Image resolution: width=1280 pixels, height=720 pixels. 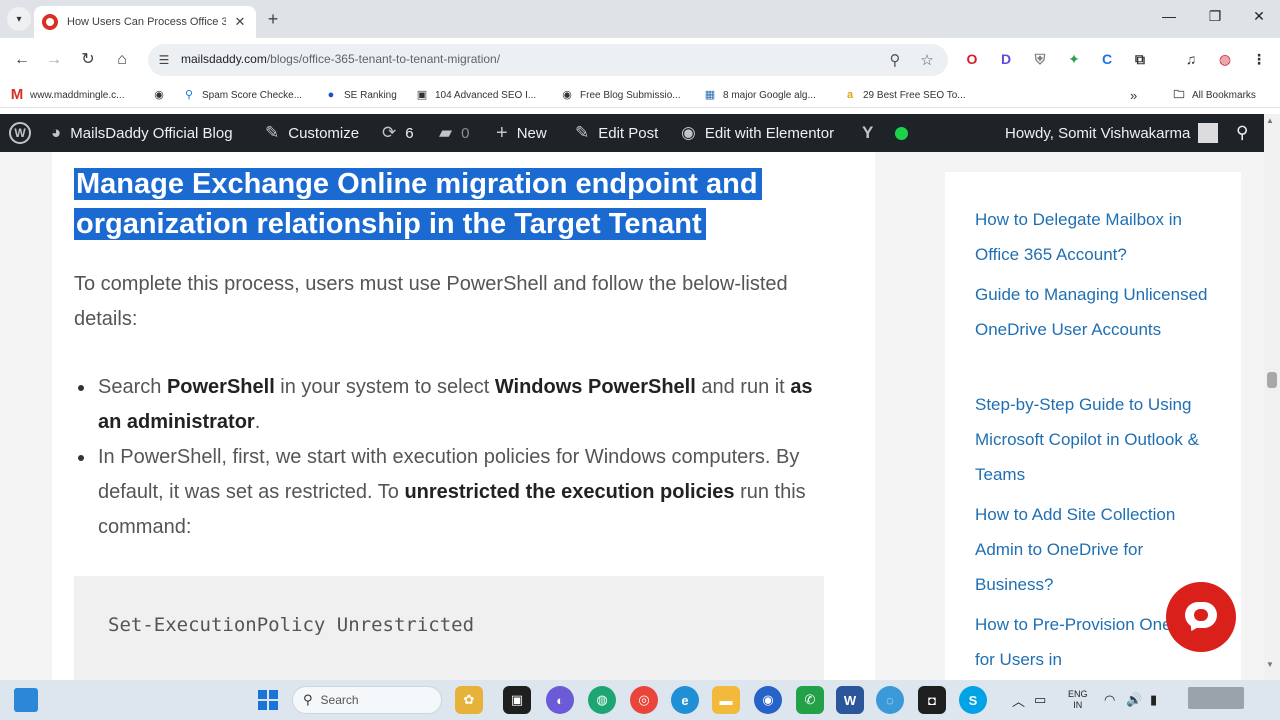 I want to click on scroll-down-arrow-icon: ▼, so click(x=1270, y=664).